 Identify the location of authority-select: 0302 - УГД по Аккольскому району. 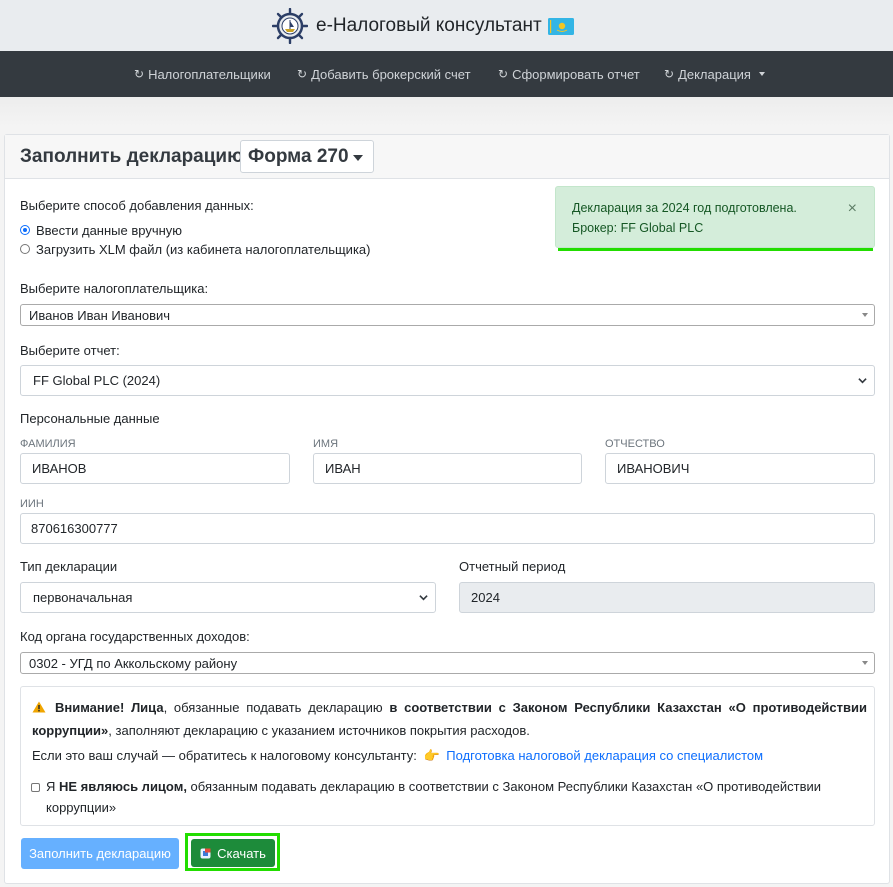
(447, 663).